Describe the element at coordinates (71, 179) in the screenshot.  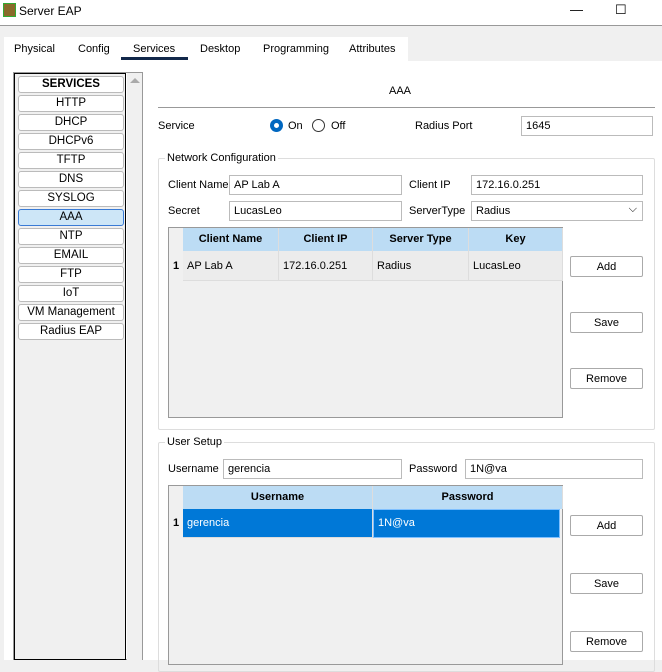
I see `sidebar-item-dns: DNS` at that location.